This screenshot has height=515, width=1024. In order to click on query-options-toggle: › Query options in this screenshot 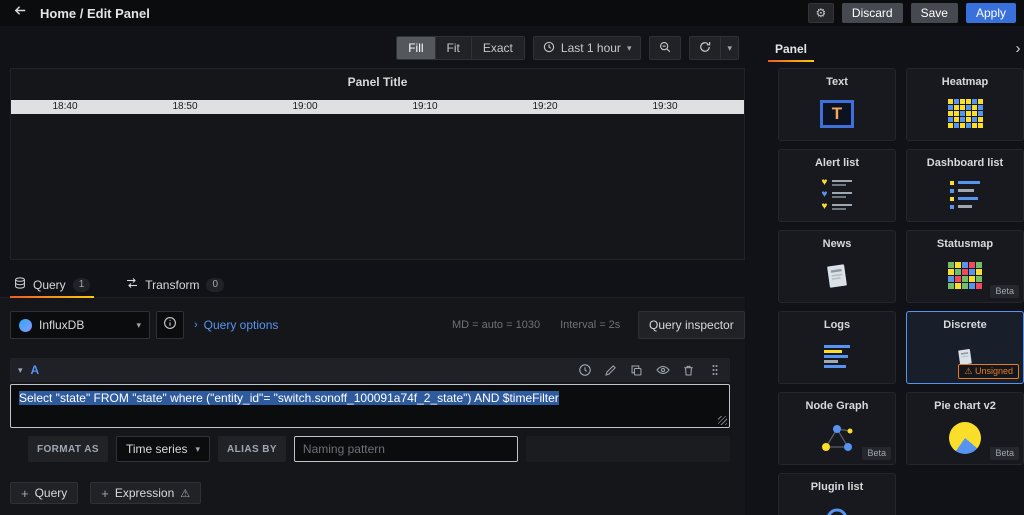, I will do `click(236, 325)`.